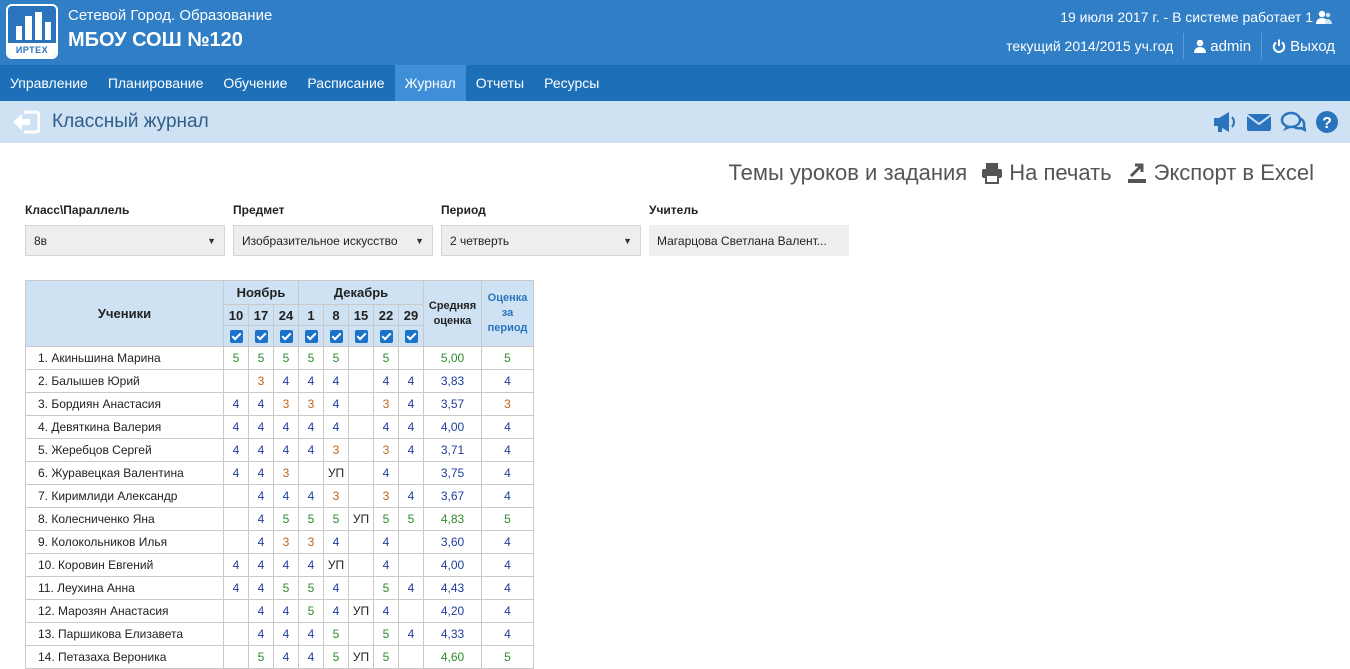  I want to click on logout-button: Выход, so click(1303, 46).